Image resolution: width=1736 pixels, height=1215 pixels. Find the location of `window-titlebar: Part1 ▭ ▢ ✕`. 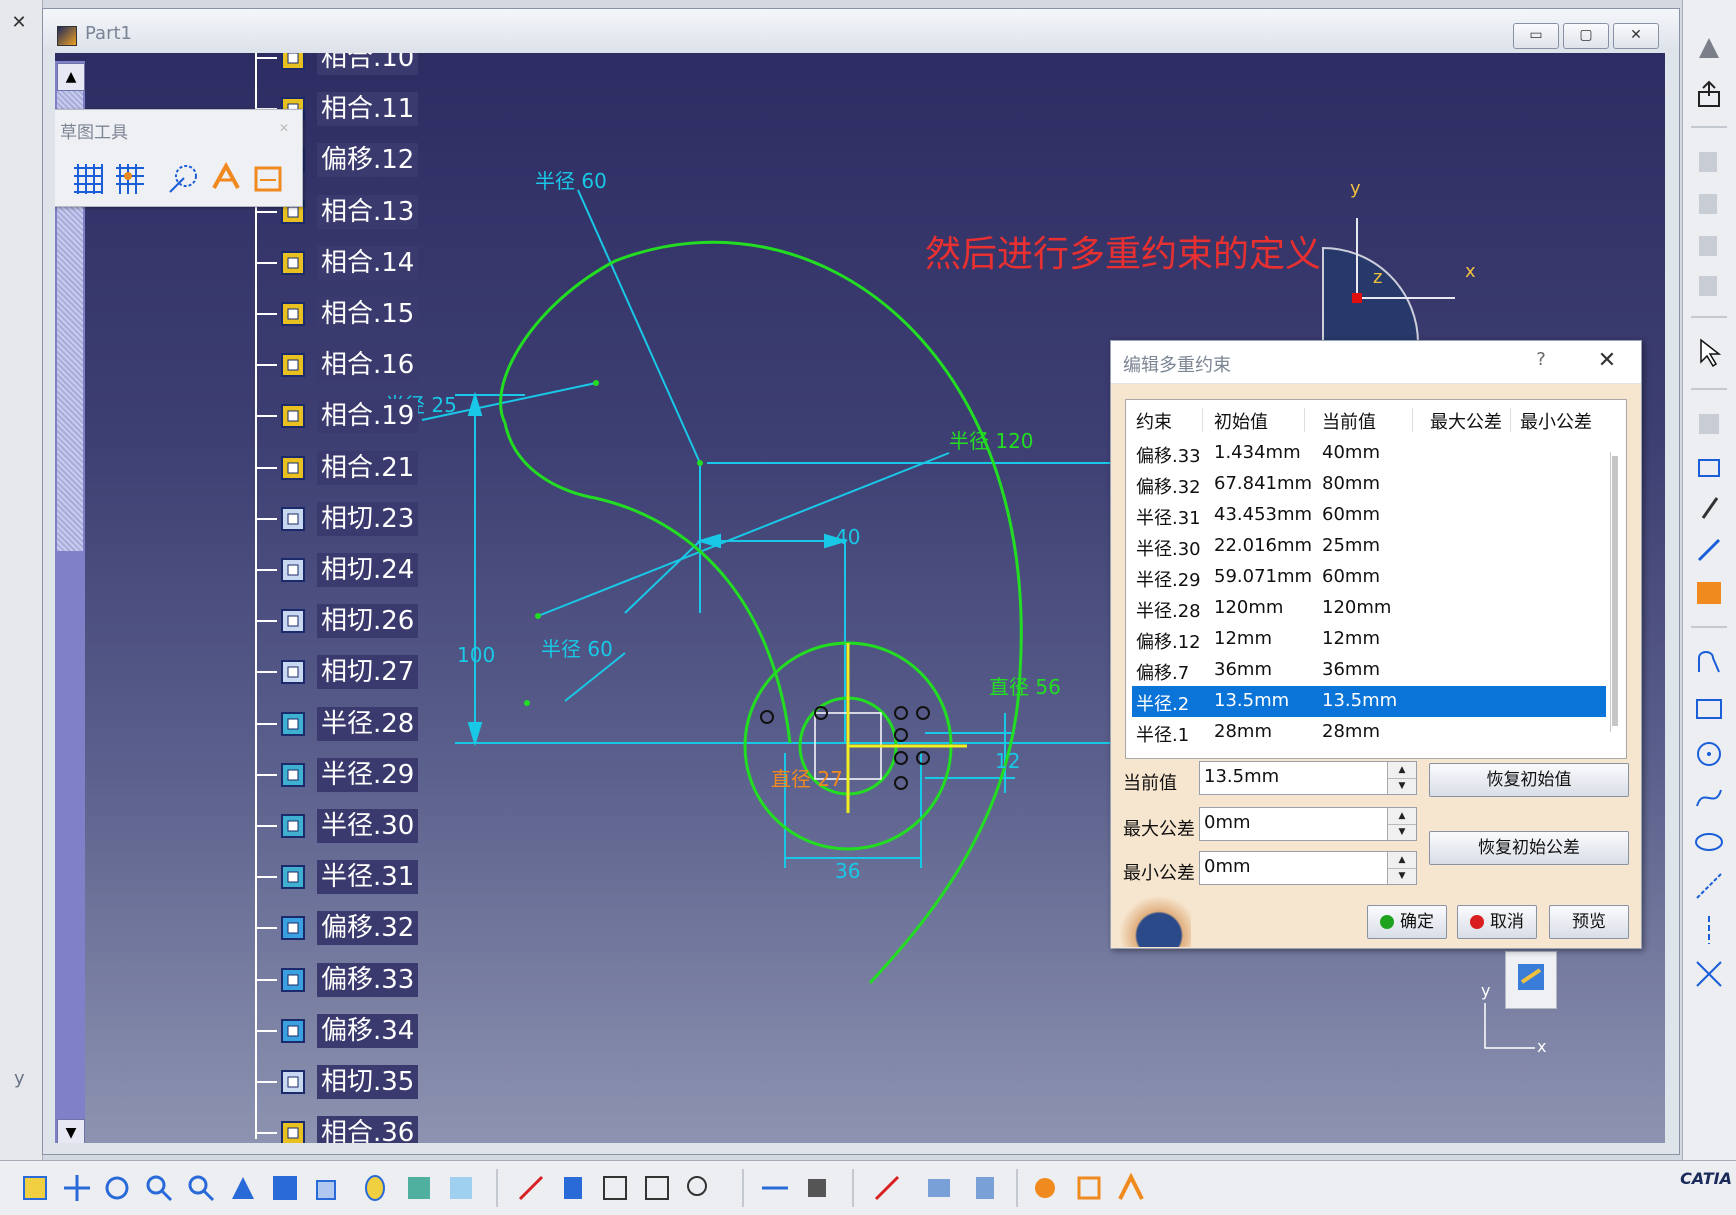

window-titlebar: Part1 ▭ ▢ ✕ is located at coordinates (861, 31).